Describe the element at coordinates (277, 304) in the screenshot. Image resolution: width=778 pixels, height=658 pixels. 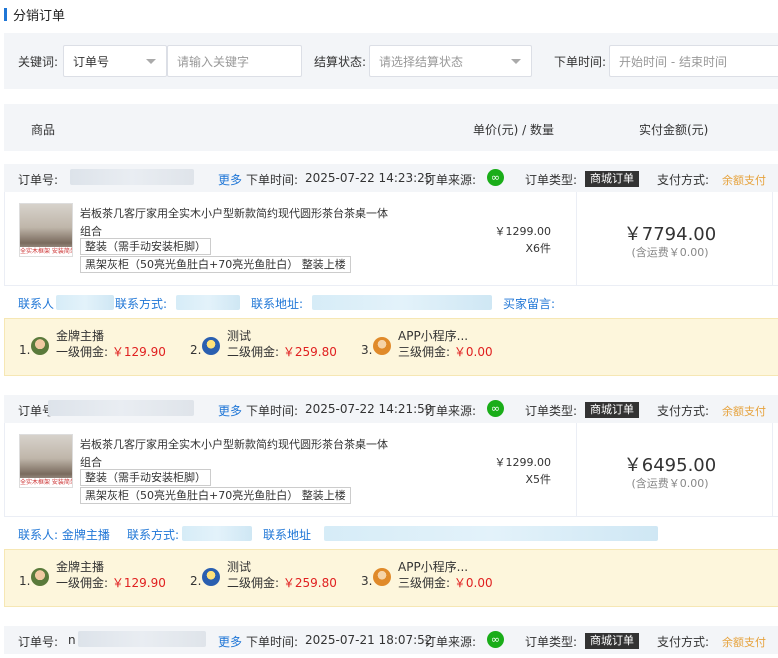
I see `contact-addr-label: 联系地址:` at that location.